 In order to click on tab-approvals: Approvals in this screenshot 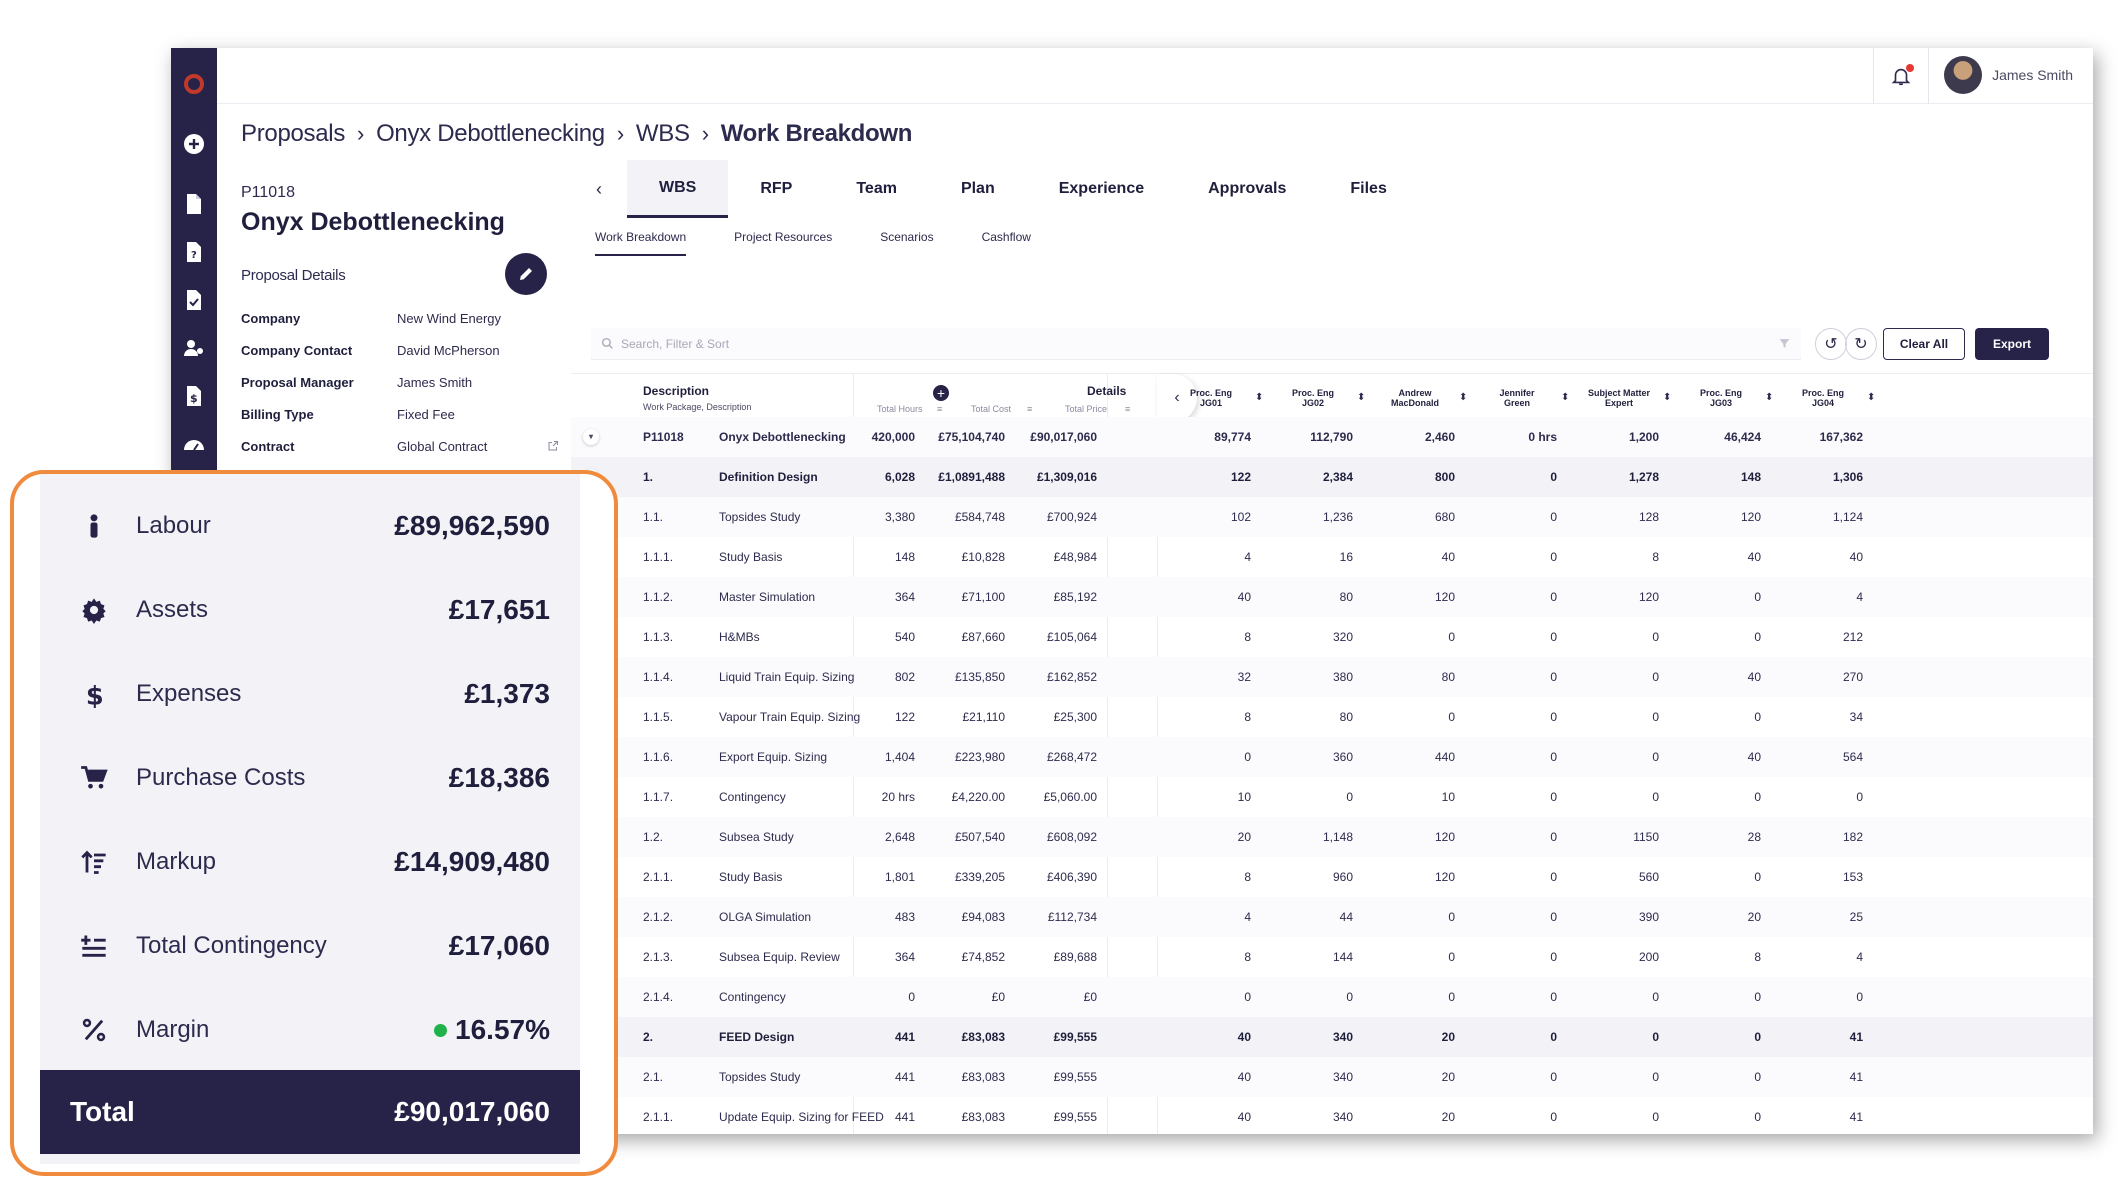, I will do `click(1247, 189)`.